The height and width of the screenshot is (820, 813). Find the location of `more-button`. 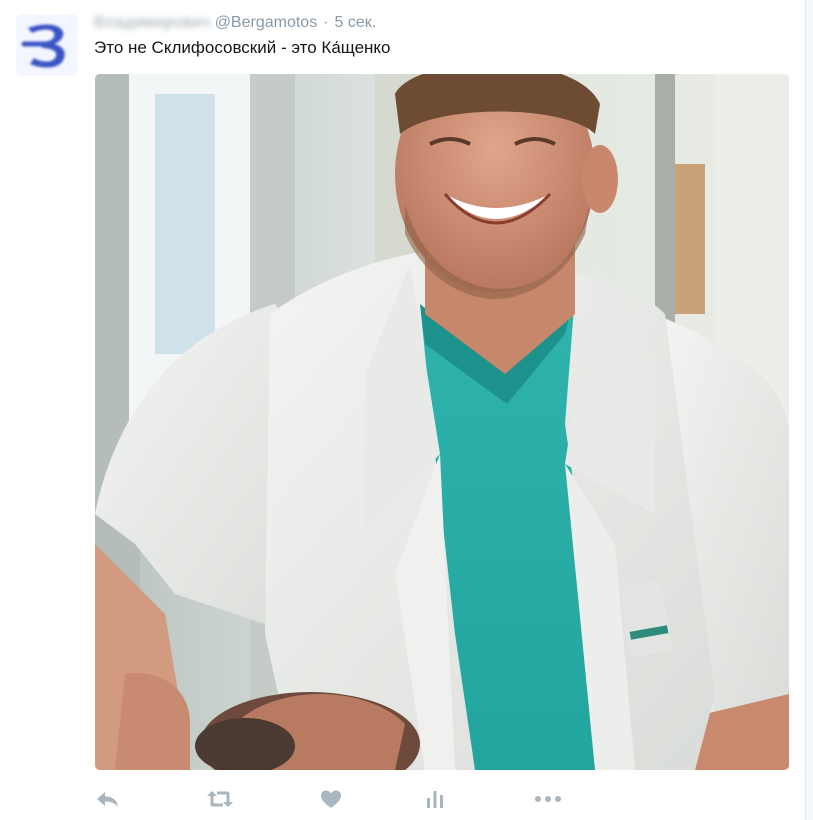

more-button is located at coordinates (548, 799).